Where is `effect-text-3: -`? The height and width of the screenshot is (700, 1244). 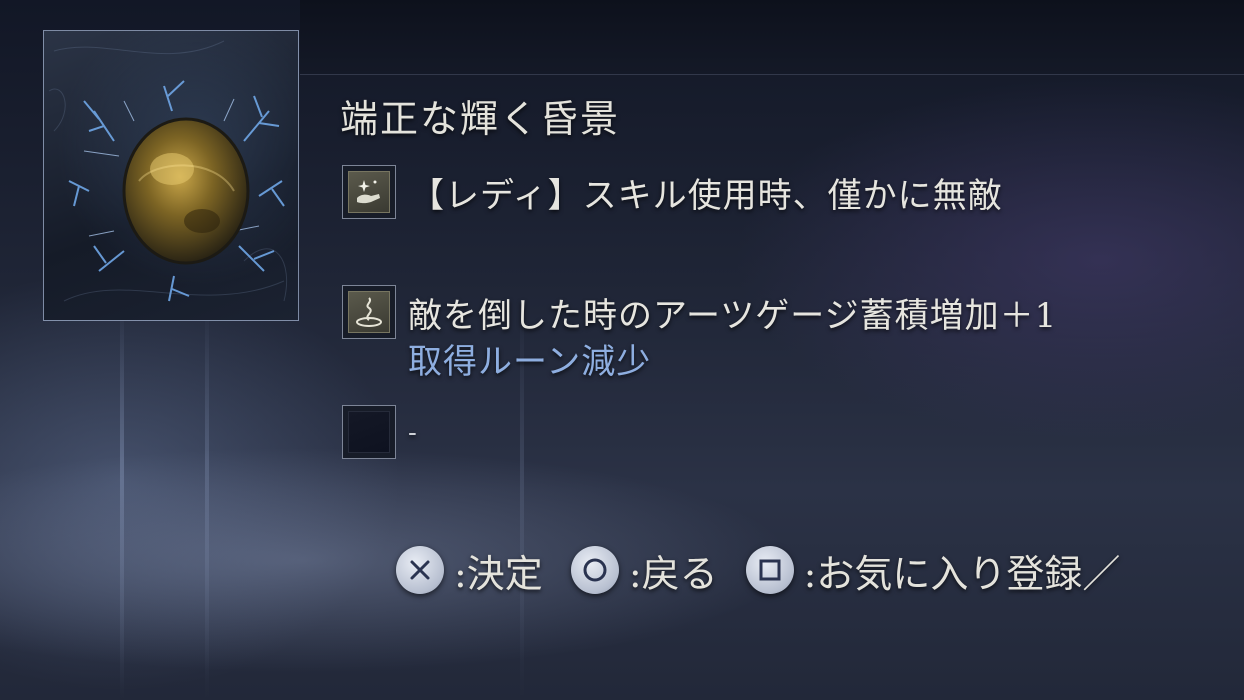 effect-text-3: - is located at coordinates (413, 433).